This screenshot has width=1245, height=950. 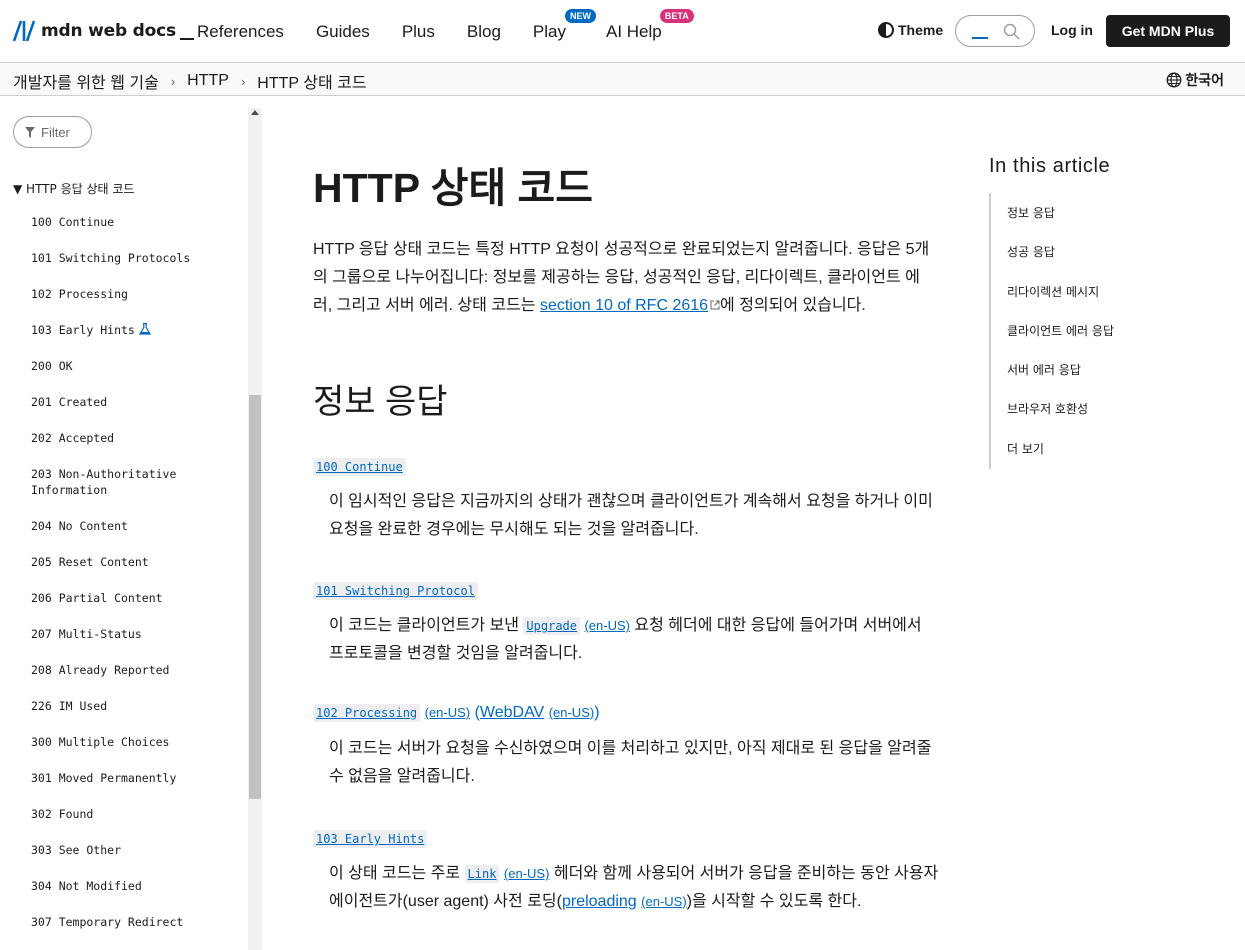 What do you see at coordinates (136, 258) in the screenshot?
I see `sidebar-item-101: 101 Switching Protocols` at bounding box center [136, 258].